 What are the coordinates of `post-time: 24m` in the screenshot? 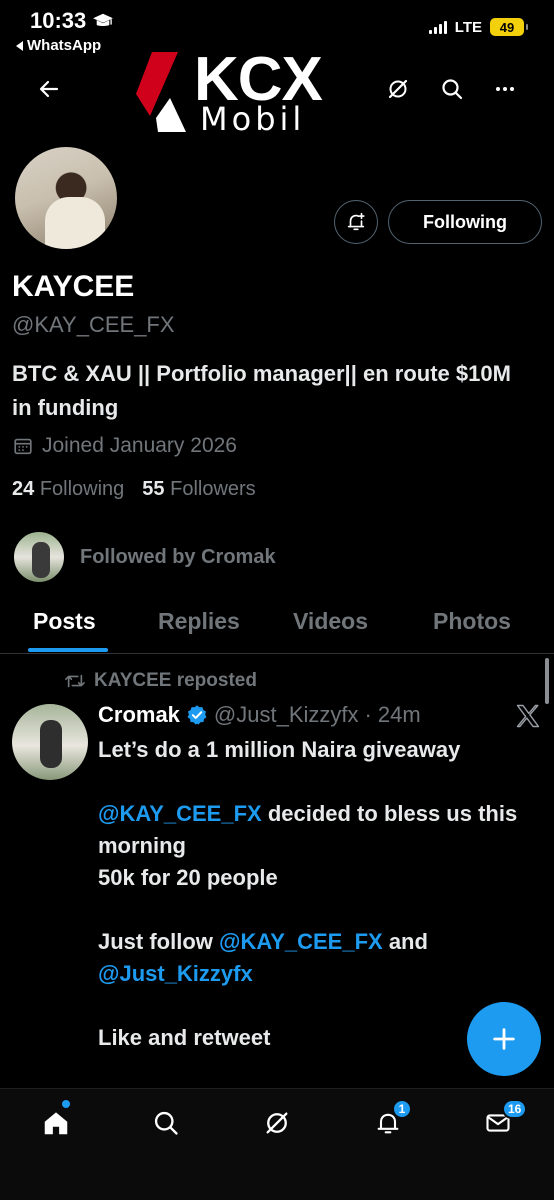 It's located at (399, 714).